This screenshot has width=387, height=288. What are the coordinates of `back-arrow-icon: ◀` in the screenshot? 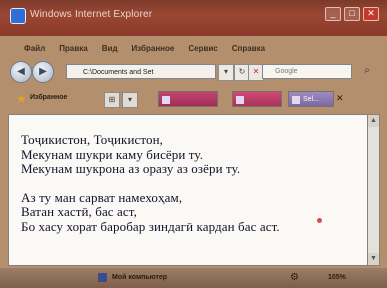 It's located at (21, 71).